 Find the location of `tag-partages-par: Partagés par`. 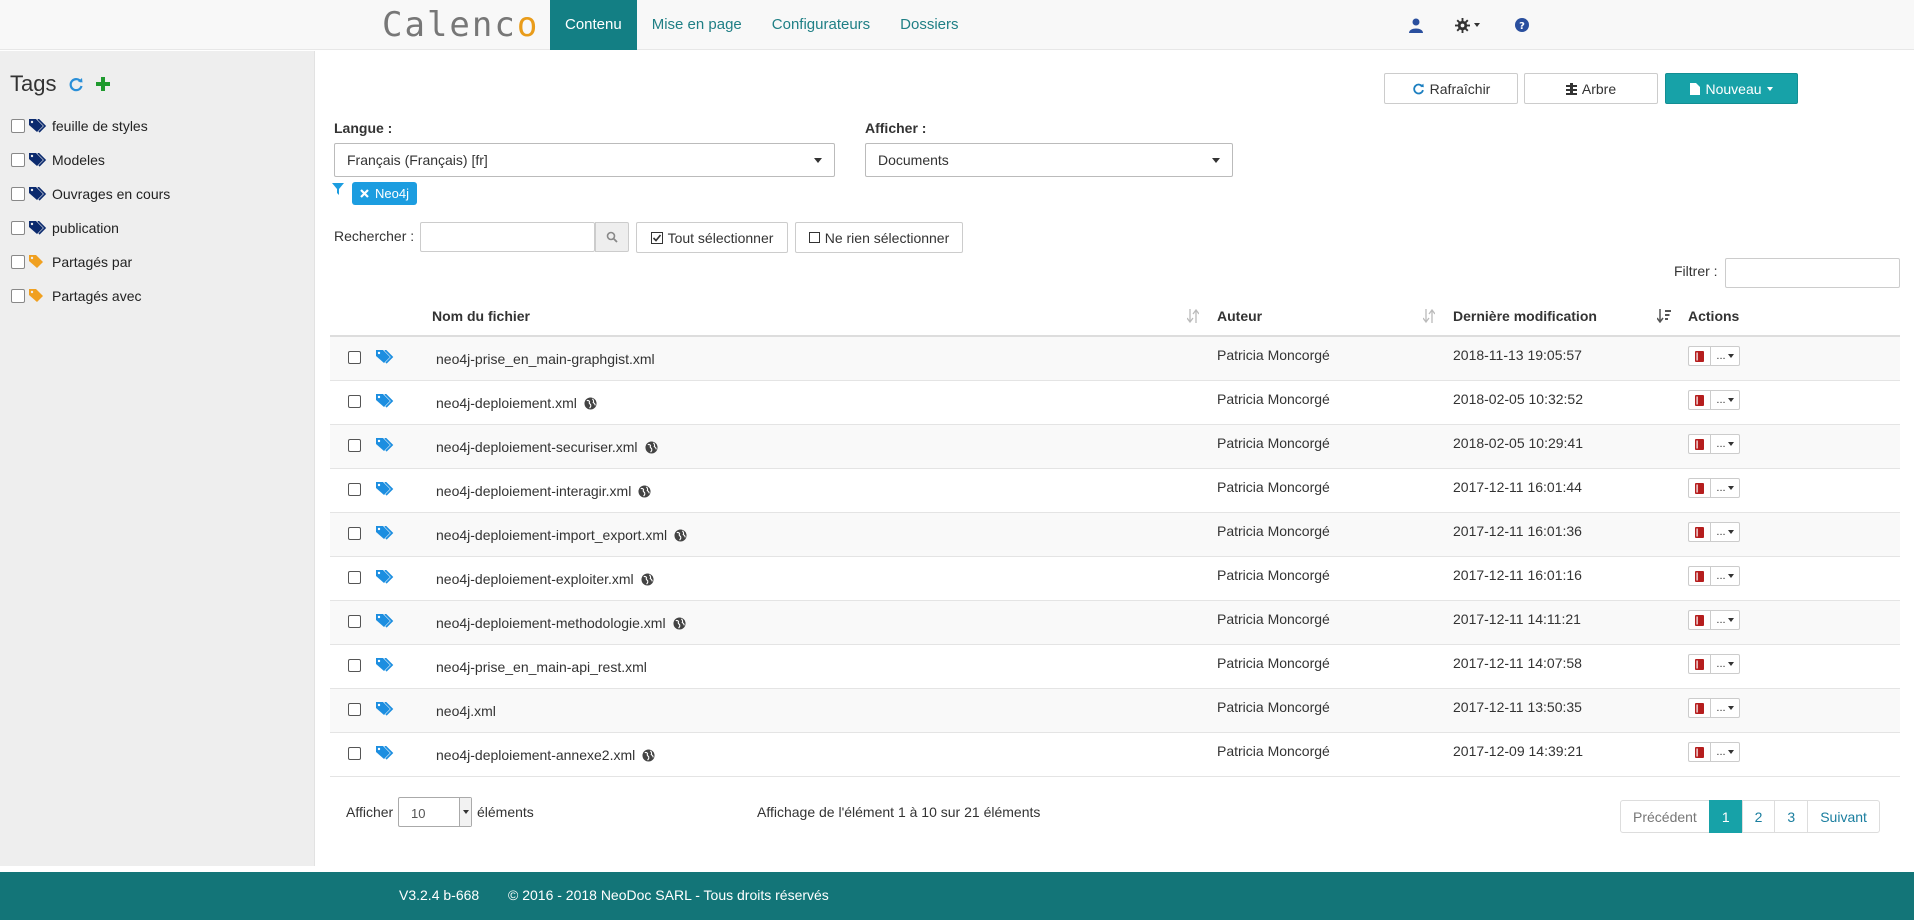

tag-partages-par: Partagés par is located at coordinates (71, 262).